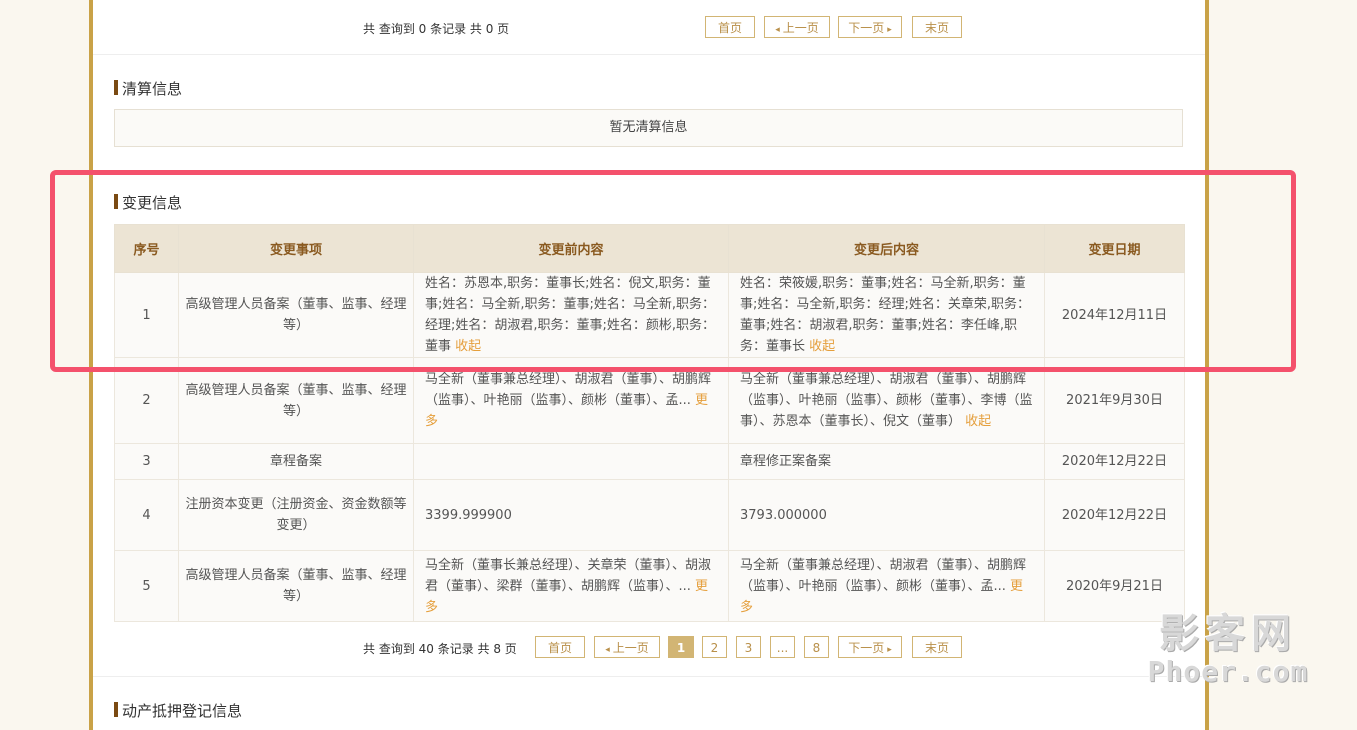 This screenshot has width=1357, height=730. I want to click on header-after: 变更后内容, so click(886, 248).